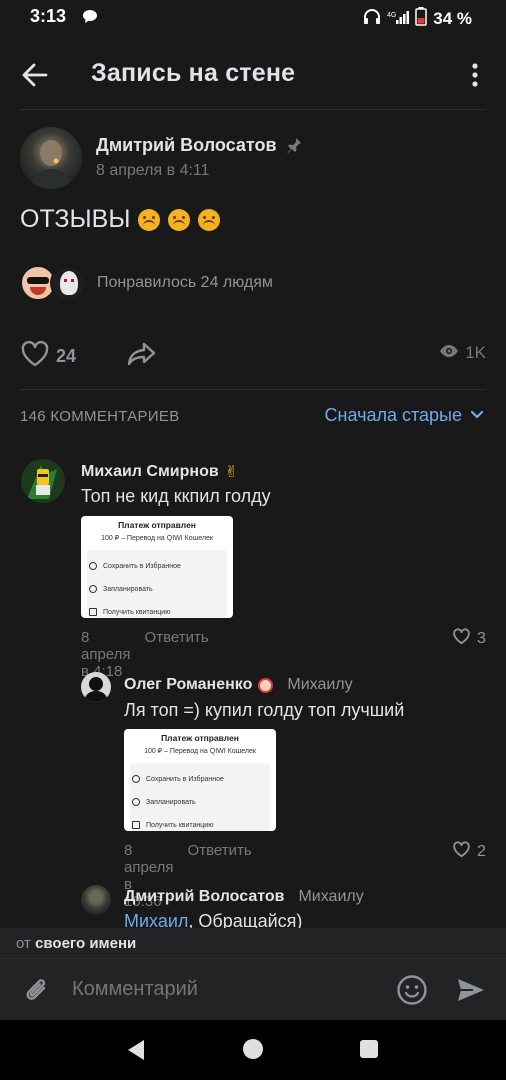 The image size is (506, 1080). I want to click on victory-hand-icon: ✌, so click(231, 472).